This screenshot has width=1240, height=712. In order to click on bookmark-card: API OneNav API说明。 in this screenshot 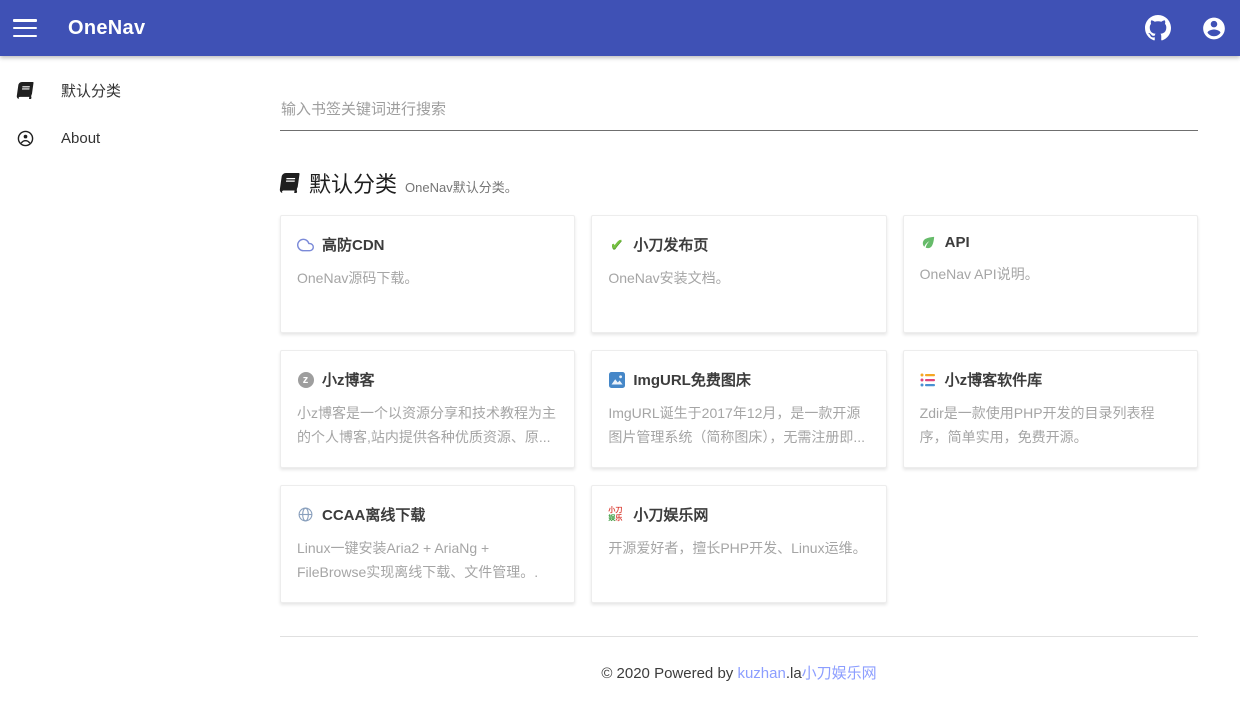, I will do `click(1050, 274)`.